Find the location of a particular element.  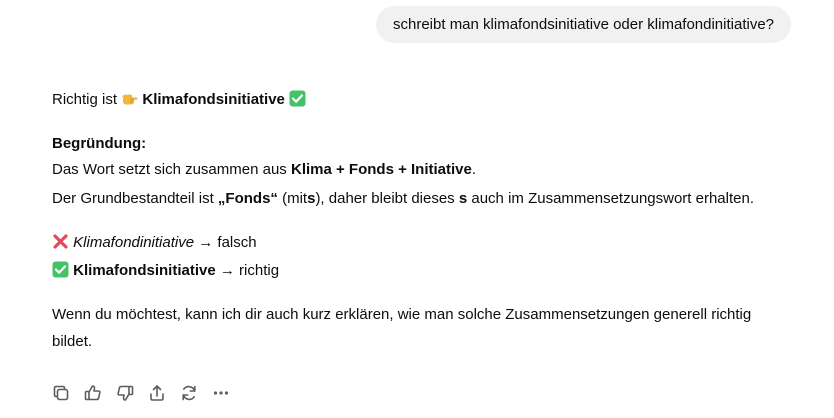

more-icon is located at coordinates (221, 393).